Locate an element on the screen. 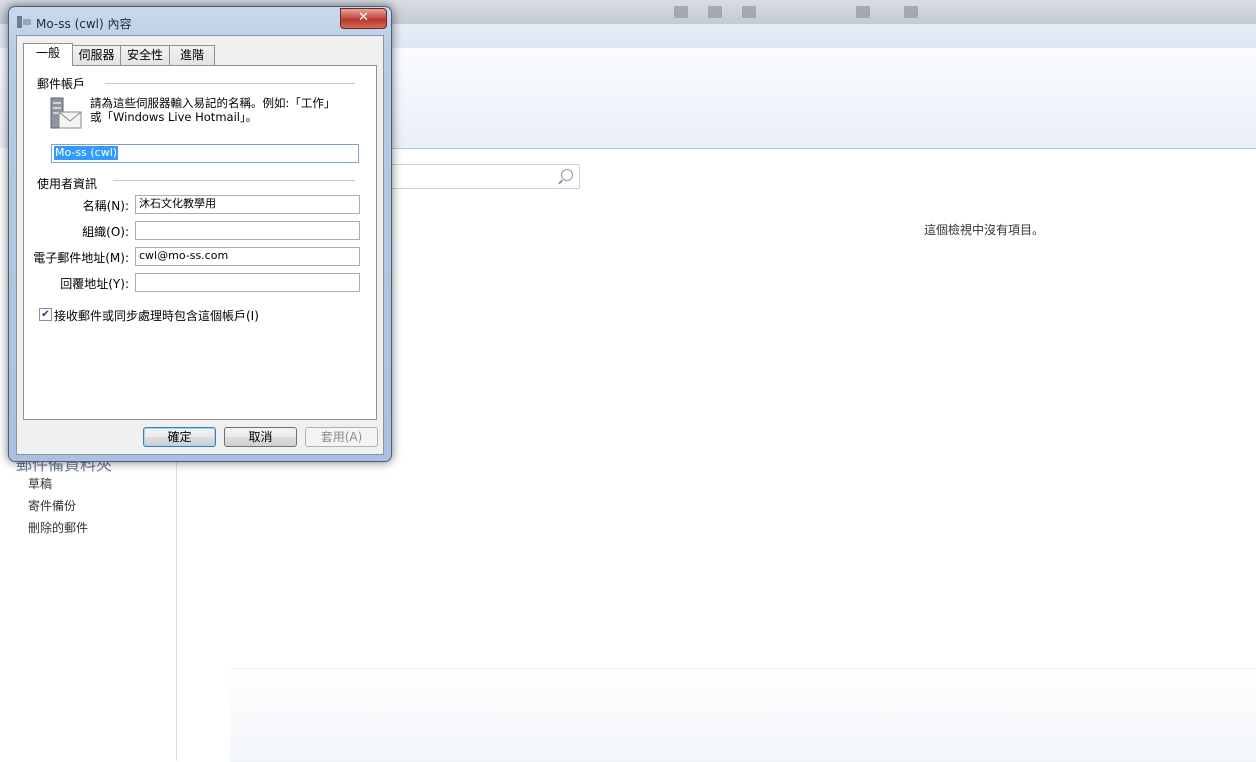  selected-text: Mo-ss (cwl) is located at coordinates (86, 153).